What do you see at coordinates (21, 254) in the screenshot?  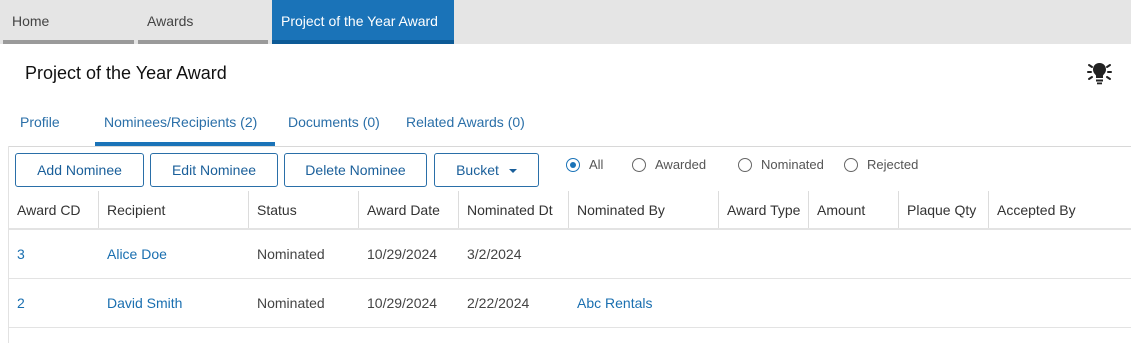 I see `award-cd-link: 3` at bounding box center [21, 254].